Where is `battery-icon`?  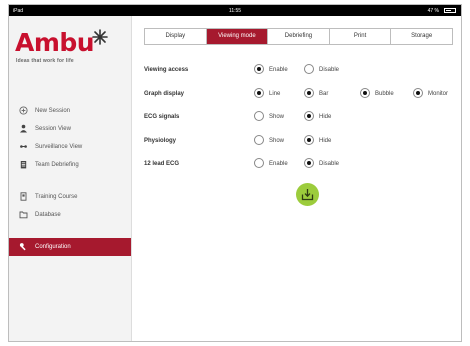 battery-icon is located at coordinates (450, 10).